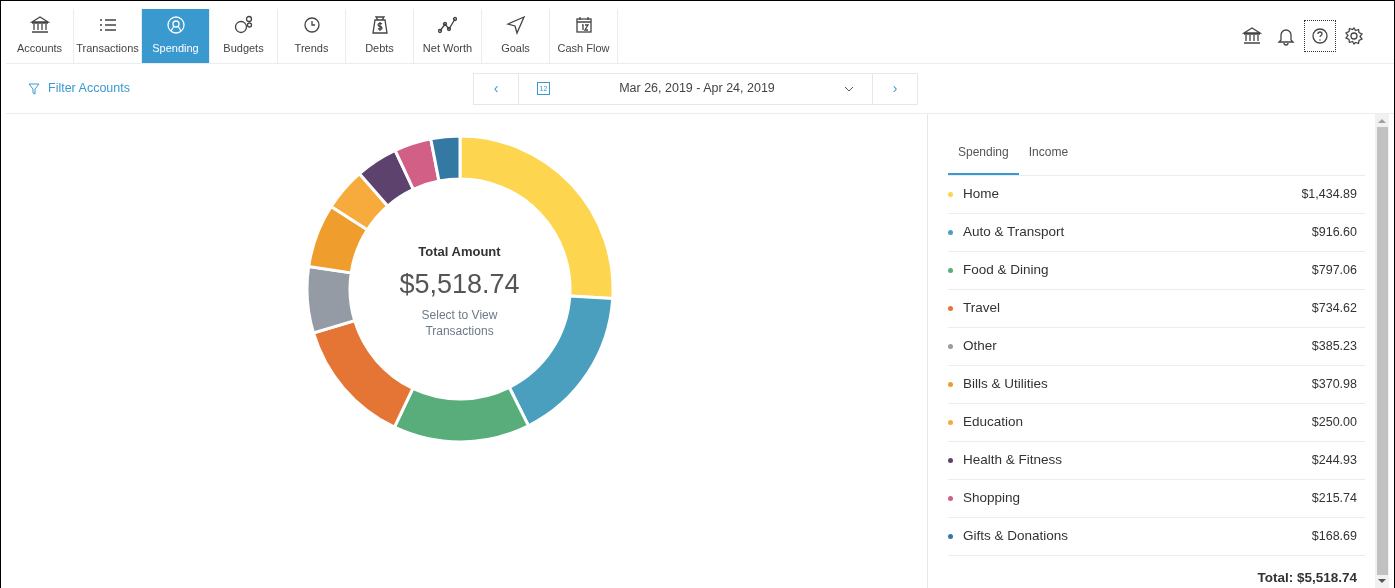 This screenshot has height=588, width=1395. What do you see at coordinates (1006, 270) in the screenshot?
I see `category-name: Food & Dining` at bounding box center [1006, 270].